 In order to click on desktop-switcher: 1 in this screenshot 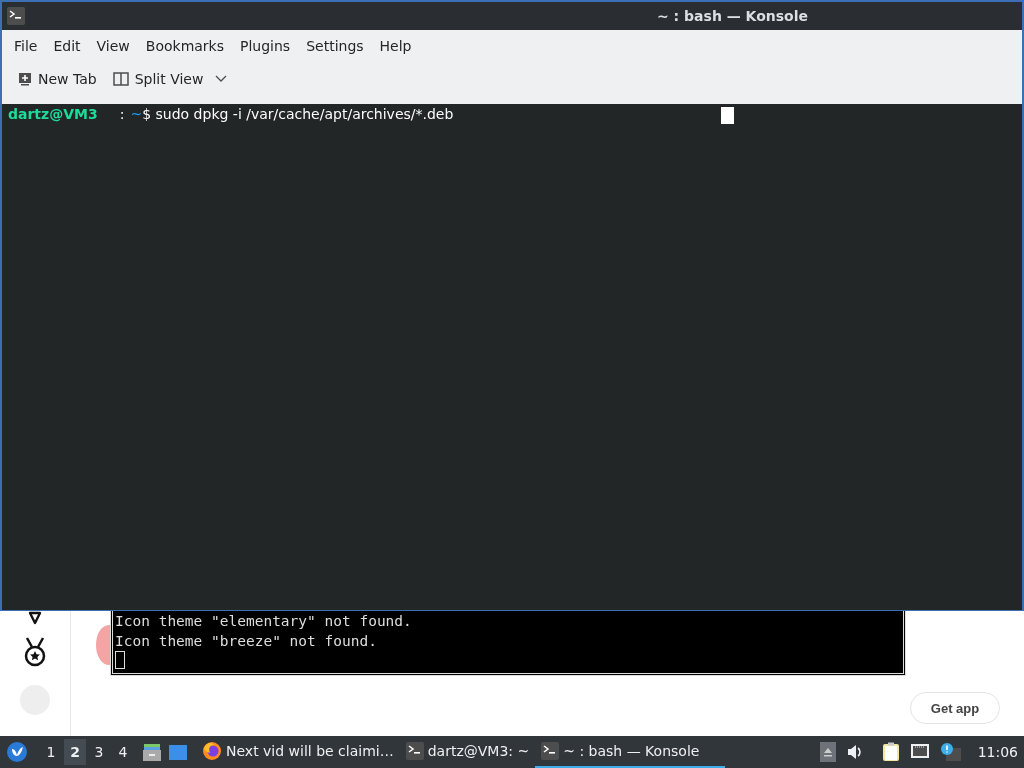, I will do `click(51, 752)`.